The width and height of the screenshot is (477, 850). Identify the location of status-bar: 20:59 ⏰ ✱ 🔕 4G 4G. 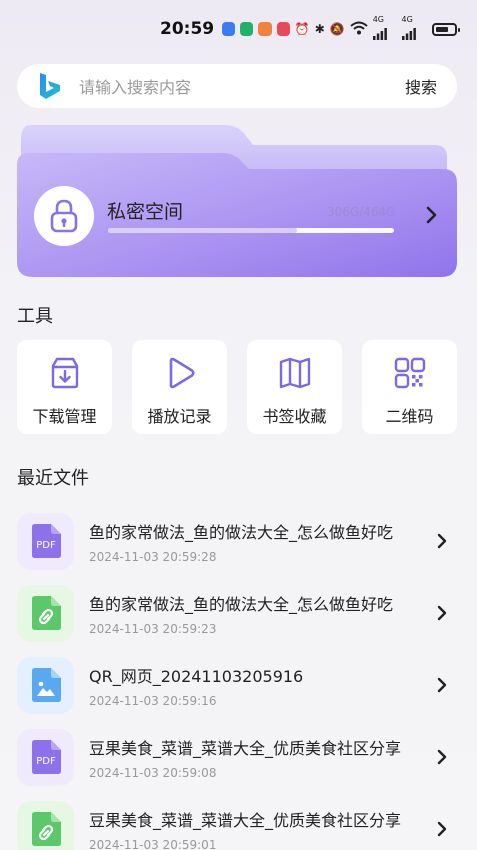
(310, 29).